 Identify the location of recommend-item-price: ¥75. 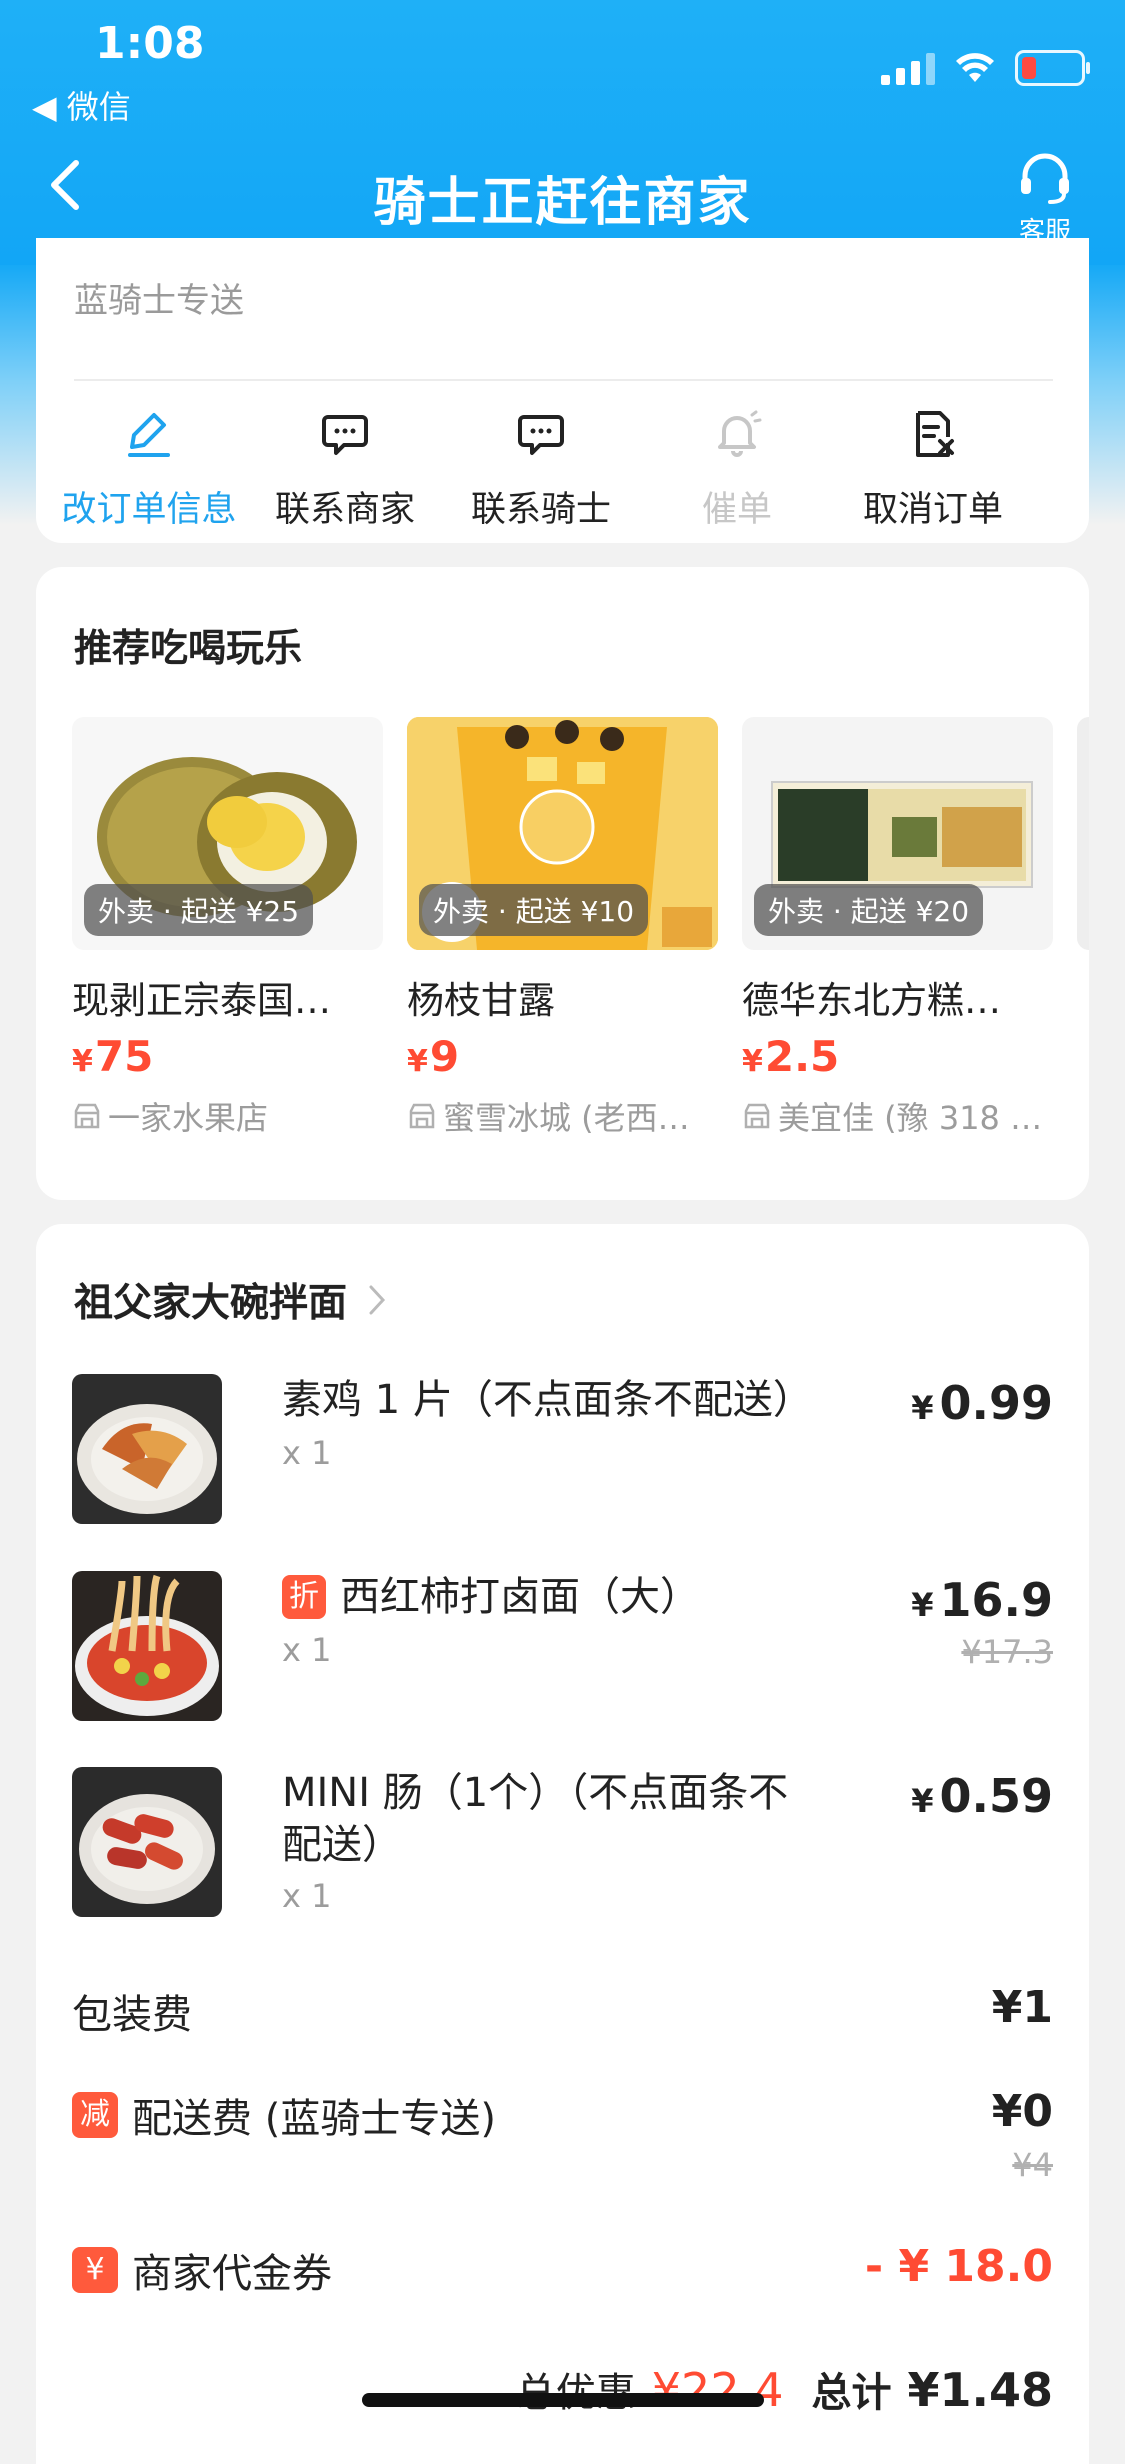
(113, 1056).